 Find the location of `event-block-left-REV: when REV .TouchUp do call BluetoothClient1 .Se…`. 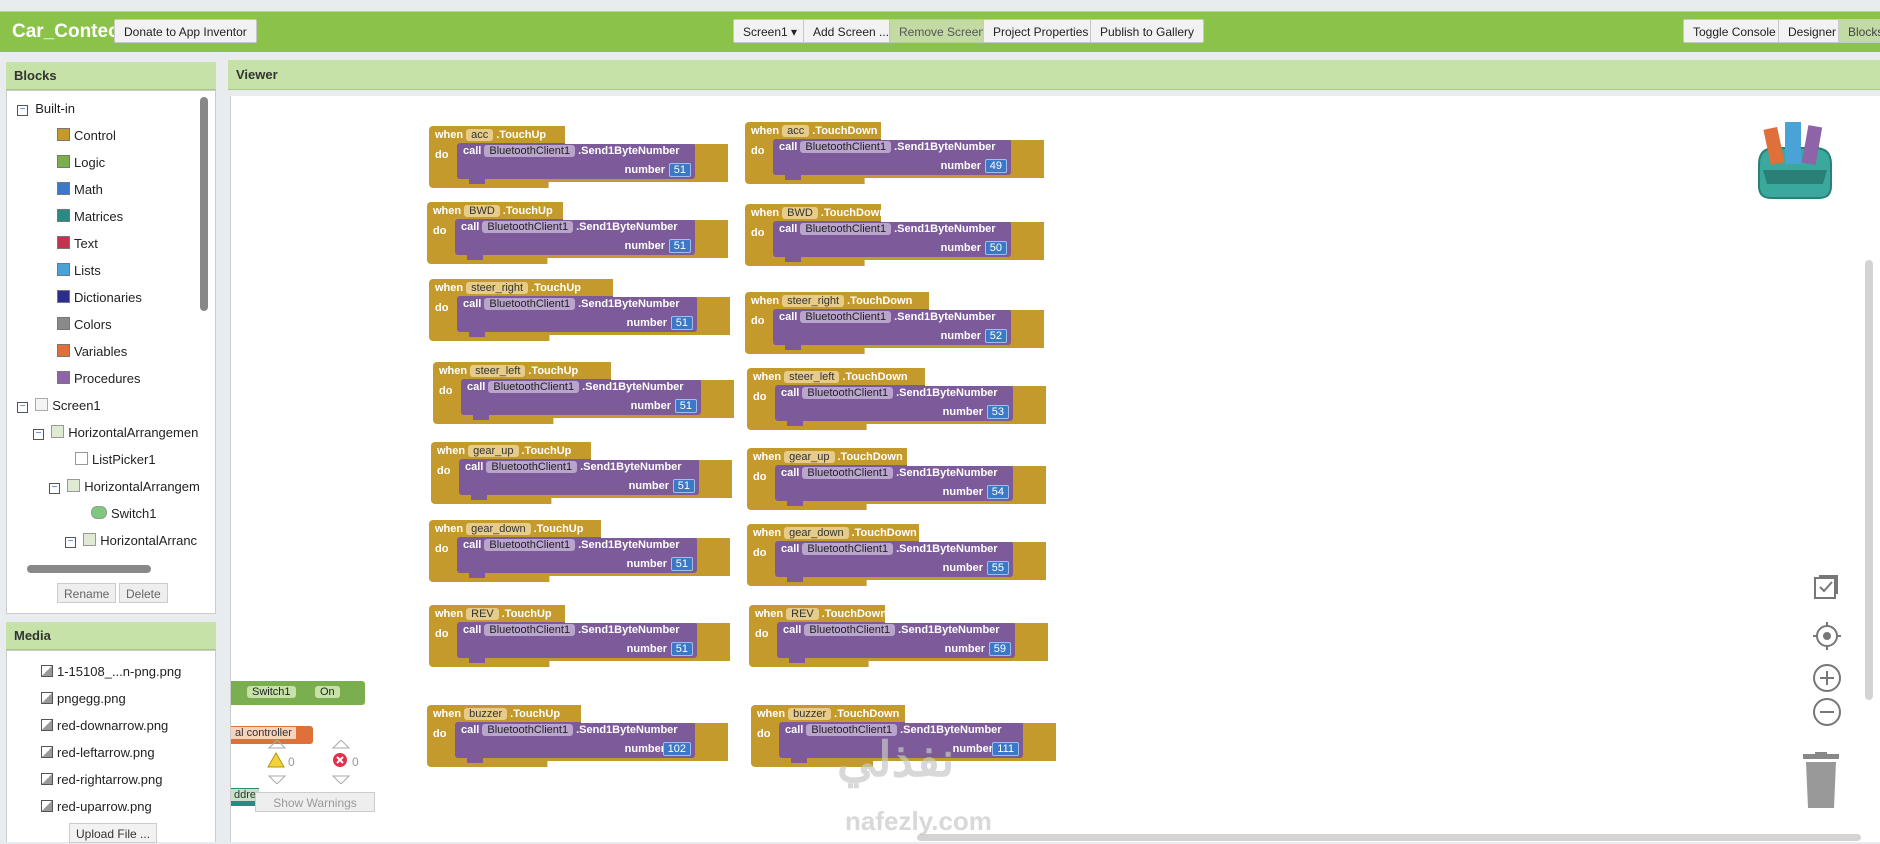

event-block-left-REV: when REV .TouchUp do call BluetoothClient1 .Se… is located at coordinates (579, 636).